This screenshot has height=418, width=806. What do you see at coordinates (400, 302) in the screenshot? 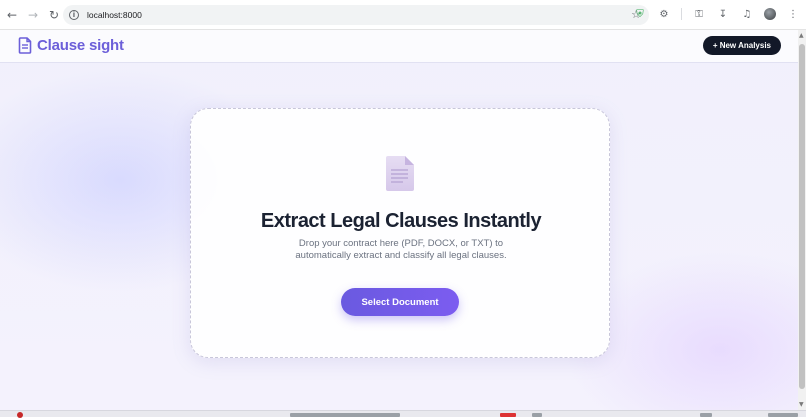
I see `select-document-button: Select Document` at bounding box center [400, 302].